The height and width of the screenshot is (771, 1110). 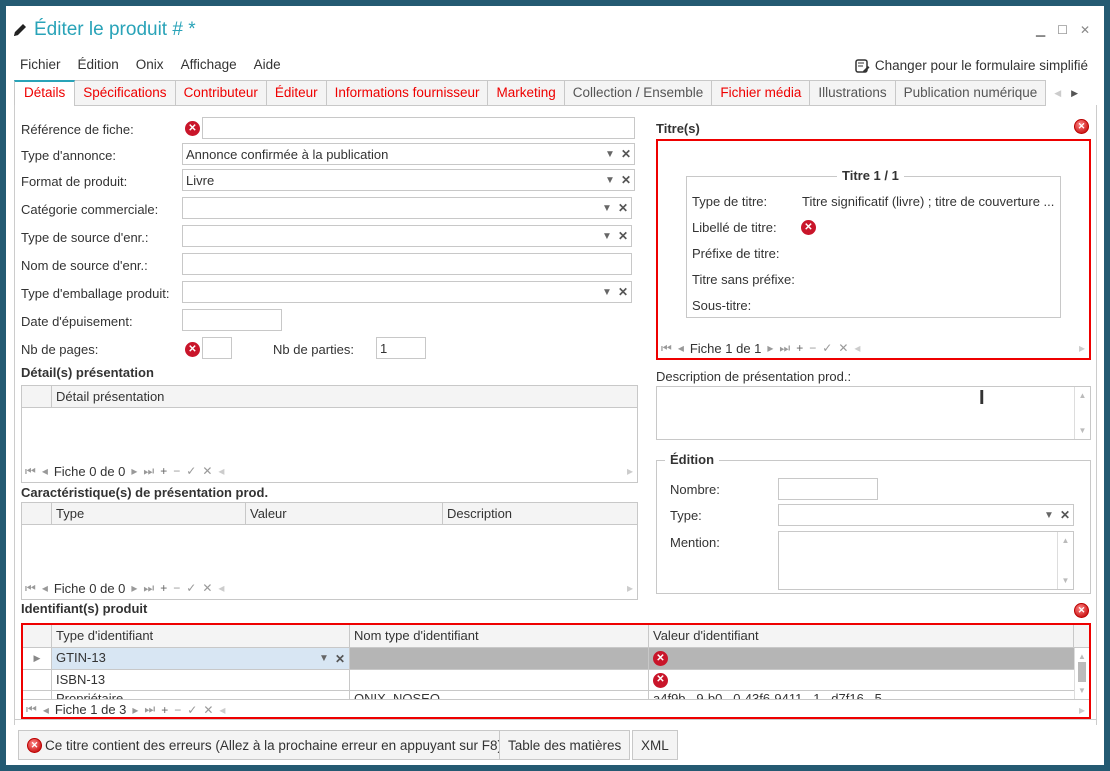 What do you see at coordinates (217, 348) in the screenshot?
I see `nb-pages-input` at bounding box center [217, 348].